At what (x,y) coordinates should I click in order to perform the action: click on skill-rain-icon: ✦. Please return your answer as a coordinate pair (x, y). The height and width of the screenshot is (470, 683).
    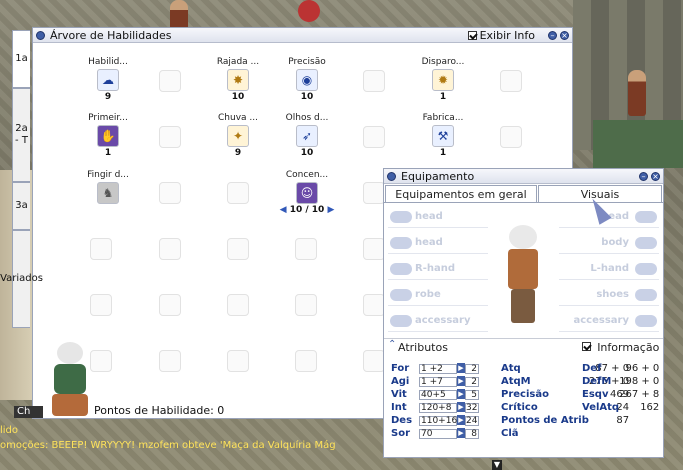
    Looking at the image, I should click on (238, 136).